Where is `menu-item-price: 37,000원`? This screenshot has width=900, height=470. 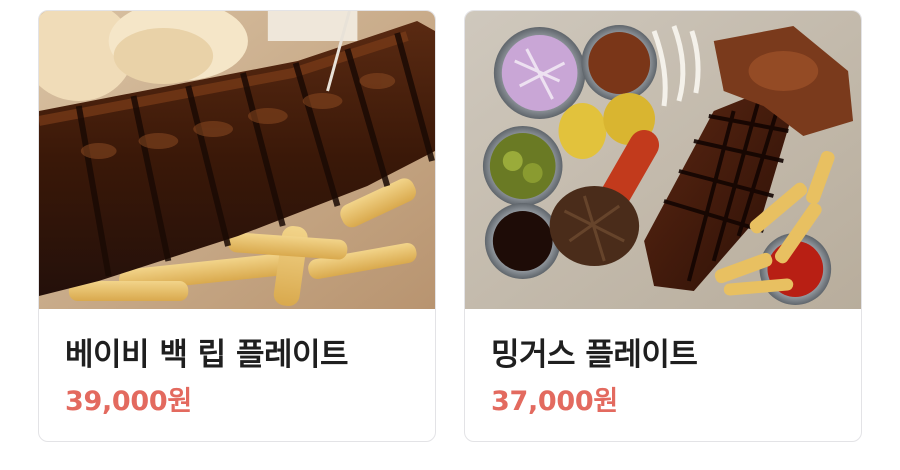 menu-item-price: 37,000원 is located at coordinates (554, 401).